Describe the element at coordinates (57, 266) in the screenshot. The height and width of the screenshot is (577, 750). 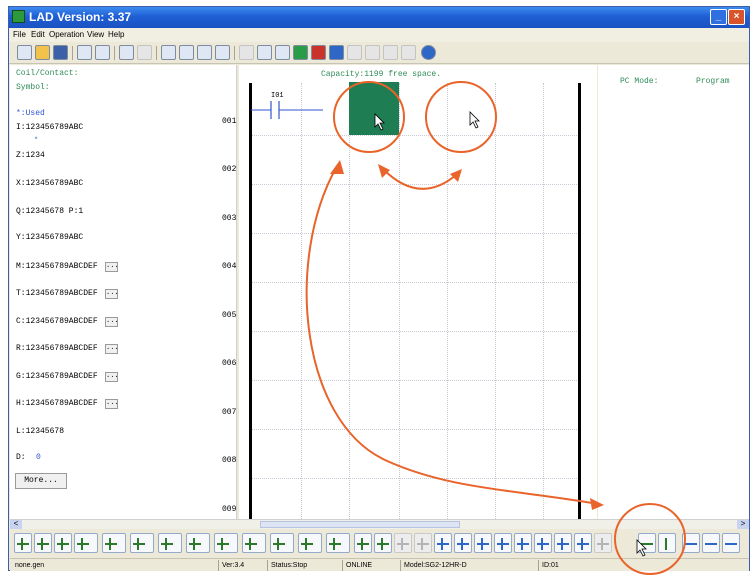
I see `device-row-m: M:123456789ABCDEF` at that location.